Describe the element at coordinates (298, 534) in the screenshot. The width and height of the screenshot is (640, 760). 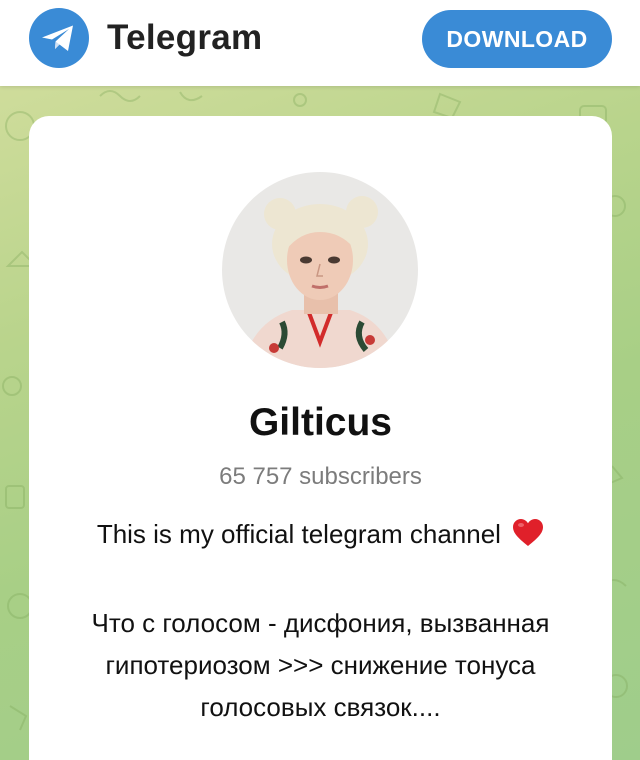
I see `channel-description-text: This is my official telegram channel` at that location.